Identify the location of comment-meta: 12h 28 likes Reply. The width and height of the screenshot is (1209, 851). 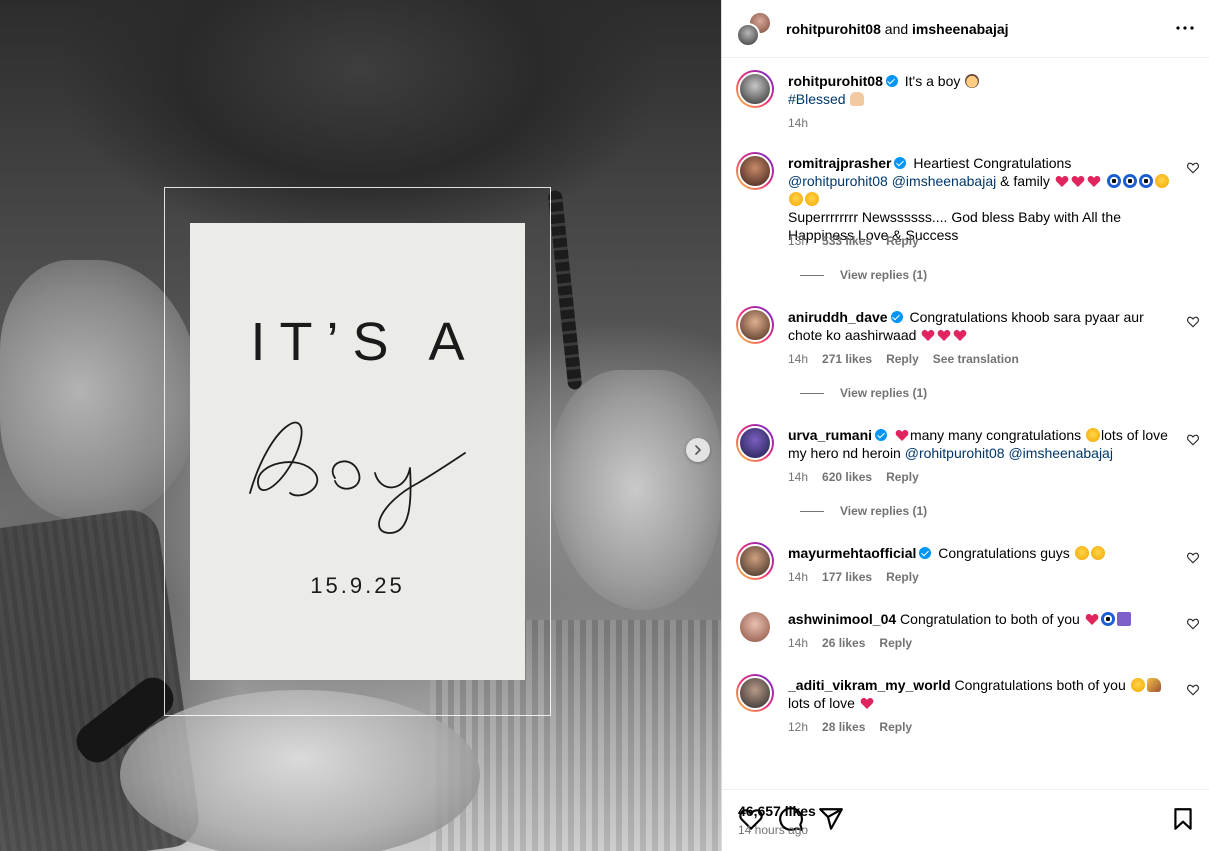
(857, 727).